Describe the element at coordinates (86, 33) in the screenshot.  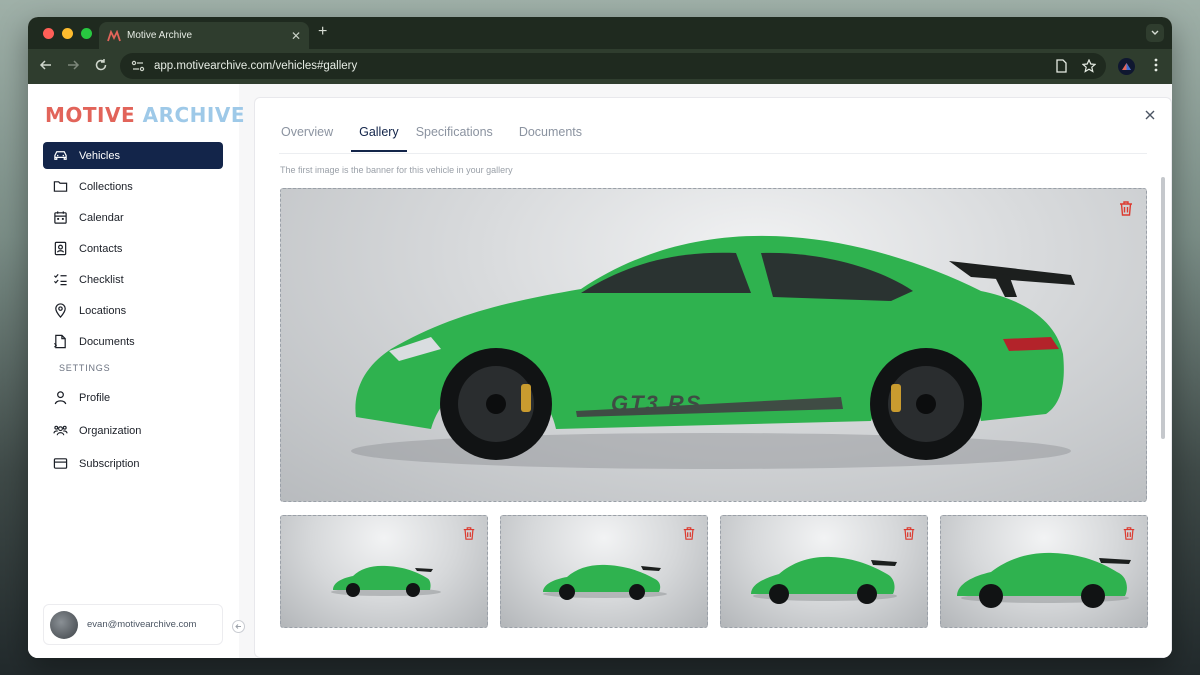
I see `zoom-window-button` at that location.